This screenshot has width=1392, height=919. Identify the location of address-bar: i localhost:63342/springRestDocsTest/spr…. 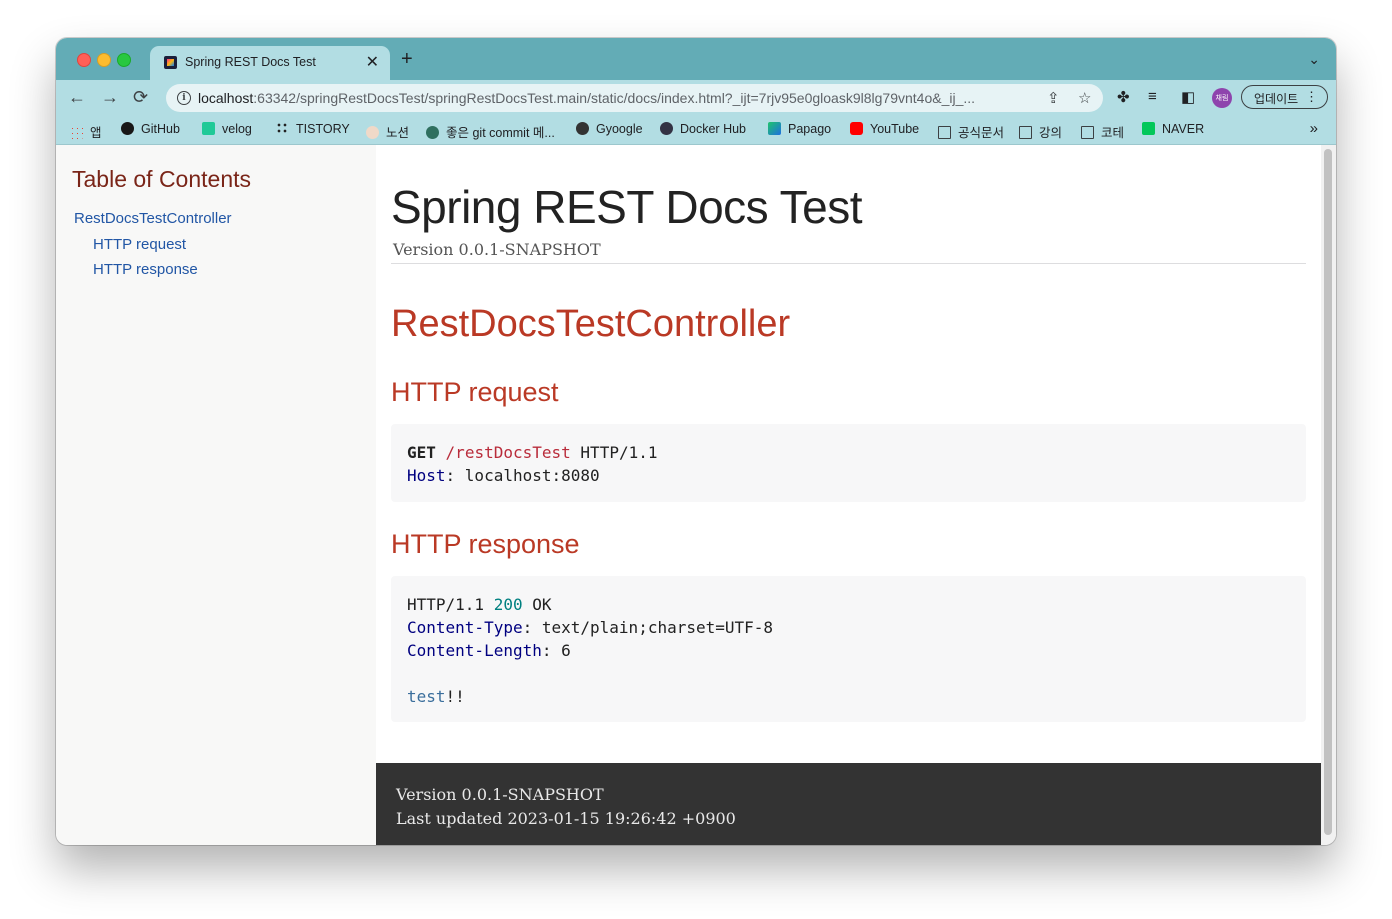
(634, 98).